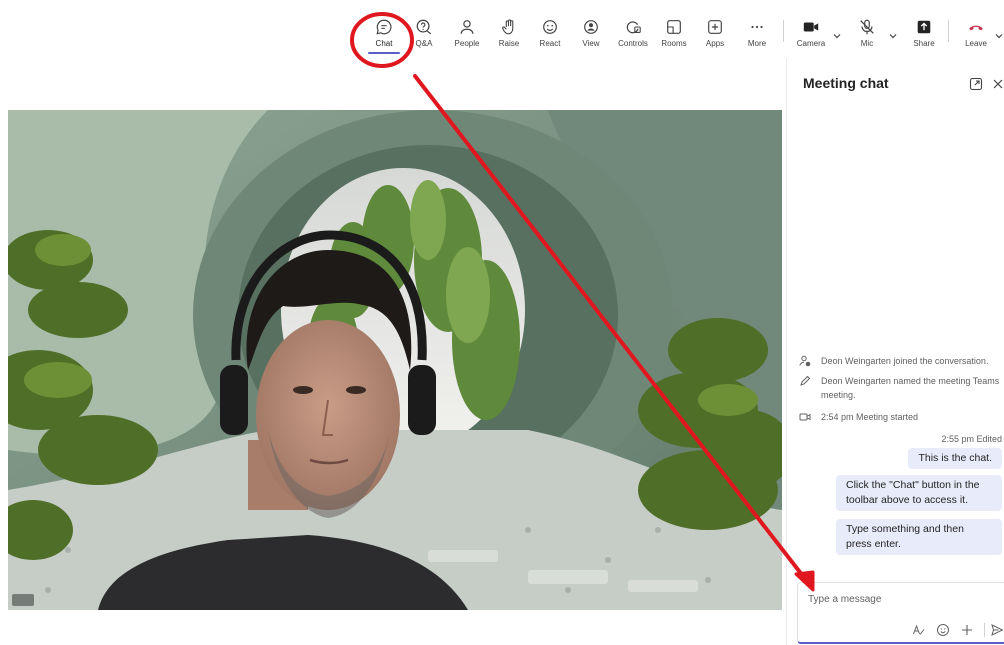 This screenshot has height=645, width=1004. What do you see at coordinates (757, 38) in the screenshot?
I see `more-button: More` at bounding box center [757, 38].